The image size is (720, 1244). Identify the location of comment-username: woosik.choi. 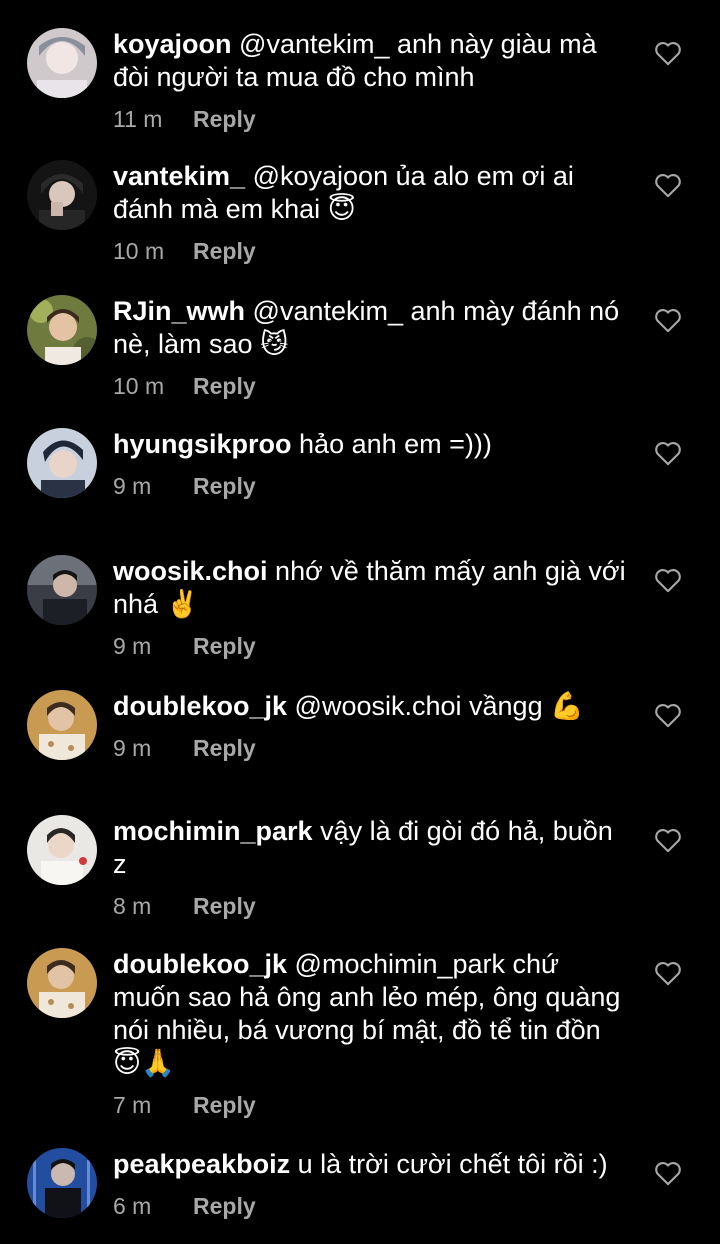
(190, 571).